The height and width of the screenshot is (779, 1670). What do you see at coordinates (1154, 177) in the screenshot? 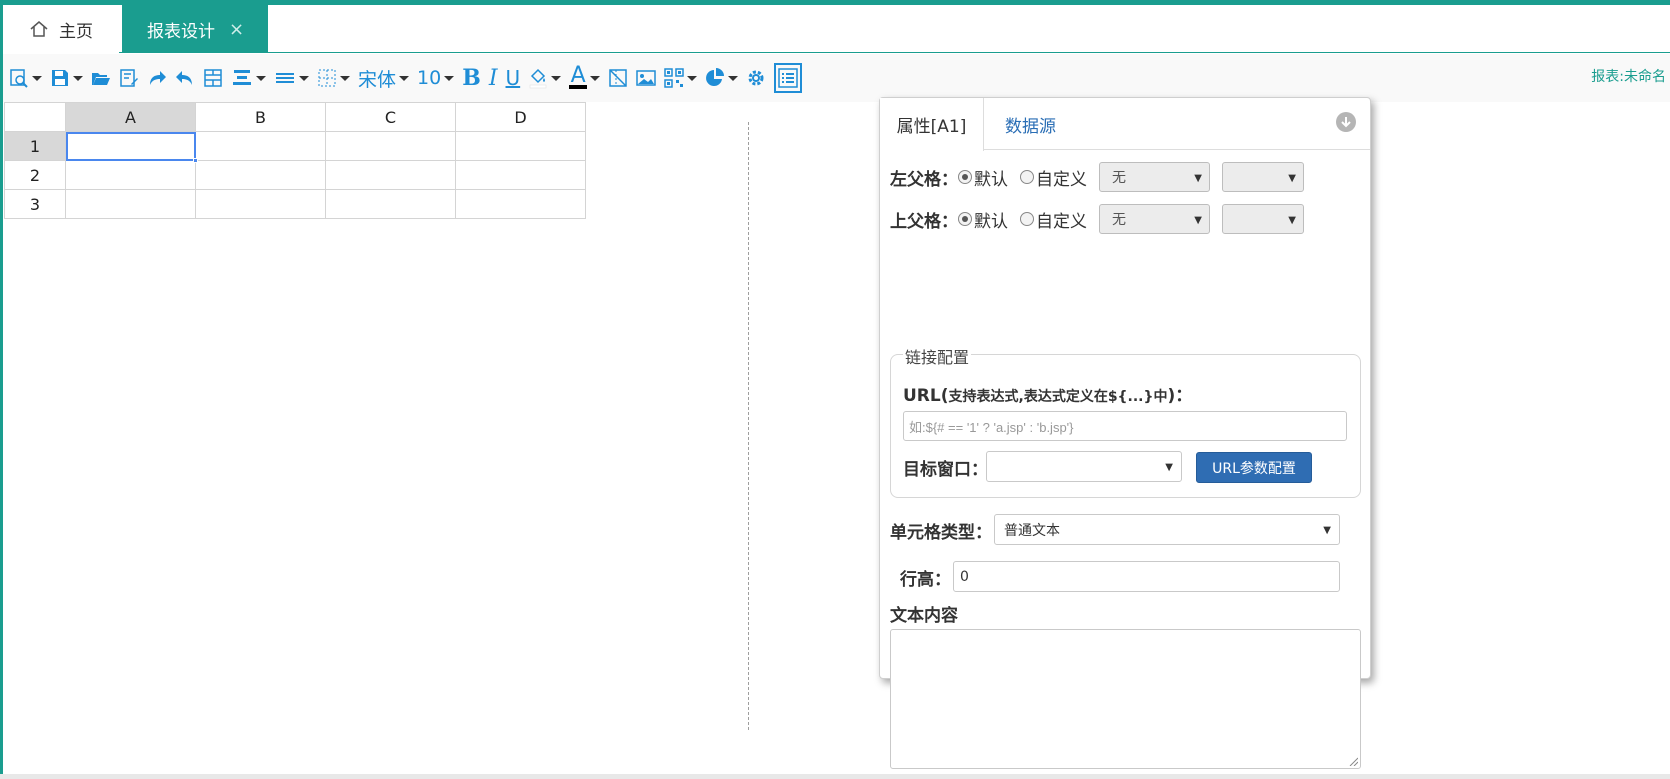
I see `left-parent-select: 无 ▼` at bounding box center [1154, 177].